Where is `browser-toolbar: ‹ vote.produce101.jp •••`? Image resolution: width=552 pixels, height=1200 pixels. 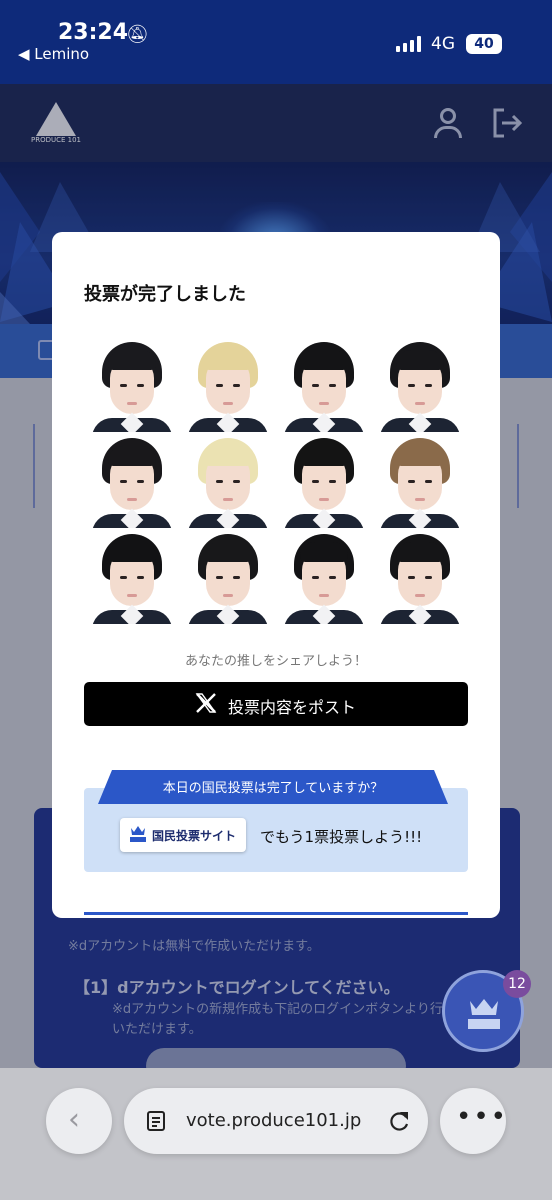 browser-toolbar: ‹ vote.produce101.jp ••• is located at coordinates (276, 1134).